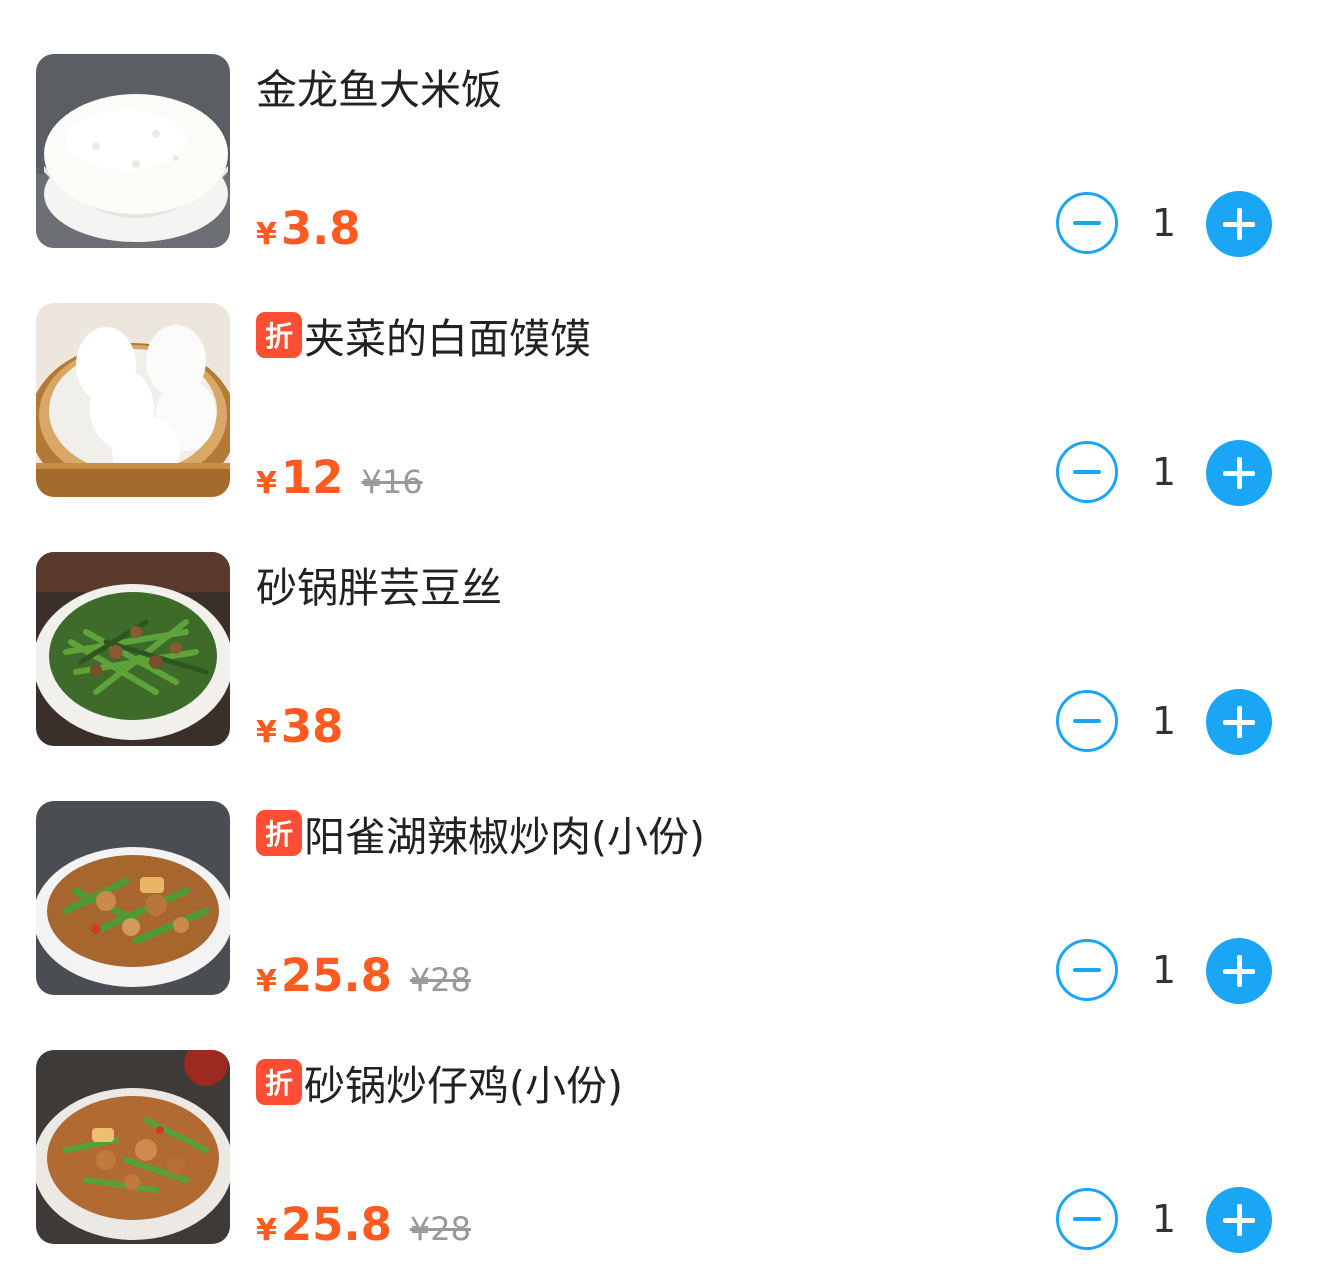  What do you see at coordinates (463, 1086) in the screenshot?
I see `item-name-text: 砂锅炒仔鸡(小份)` at bounding box center [463, 1086].